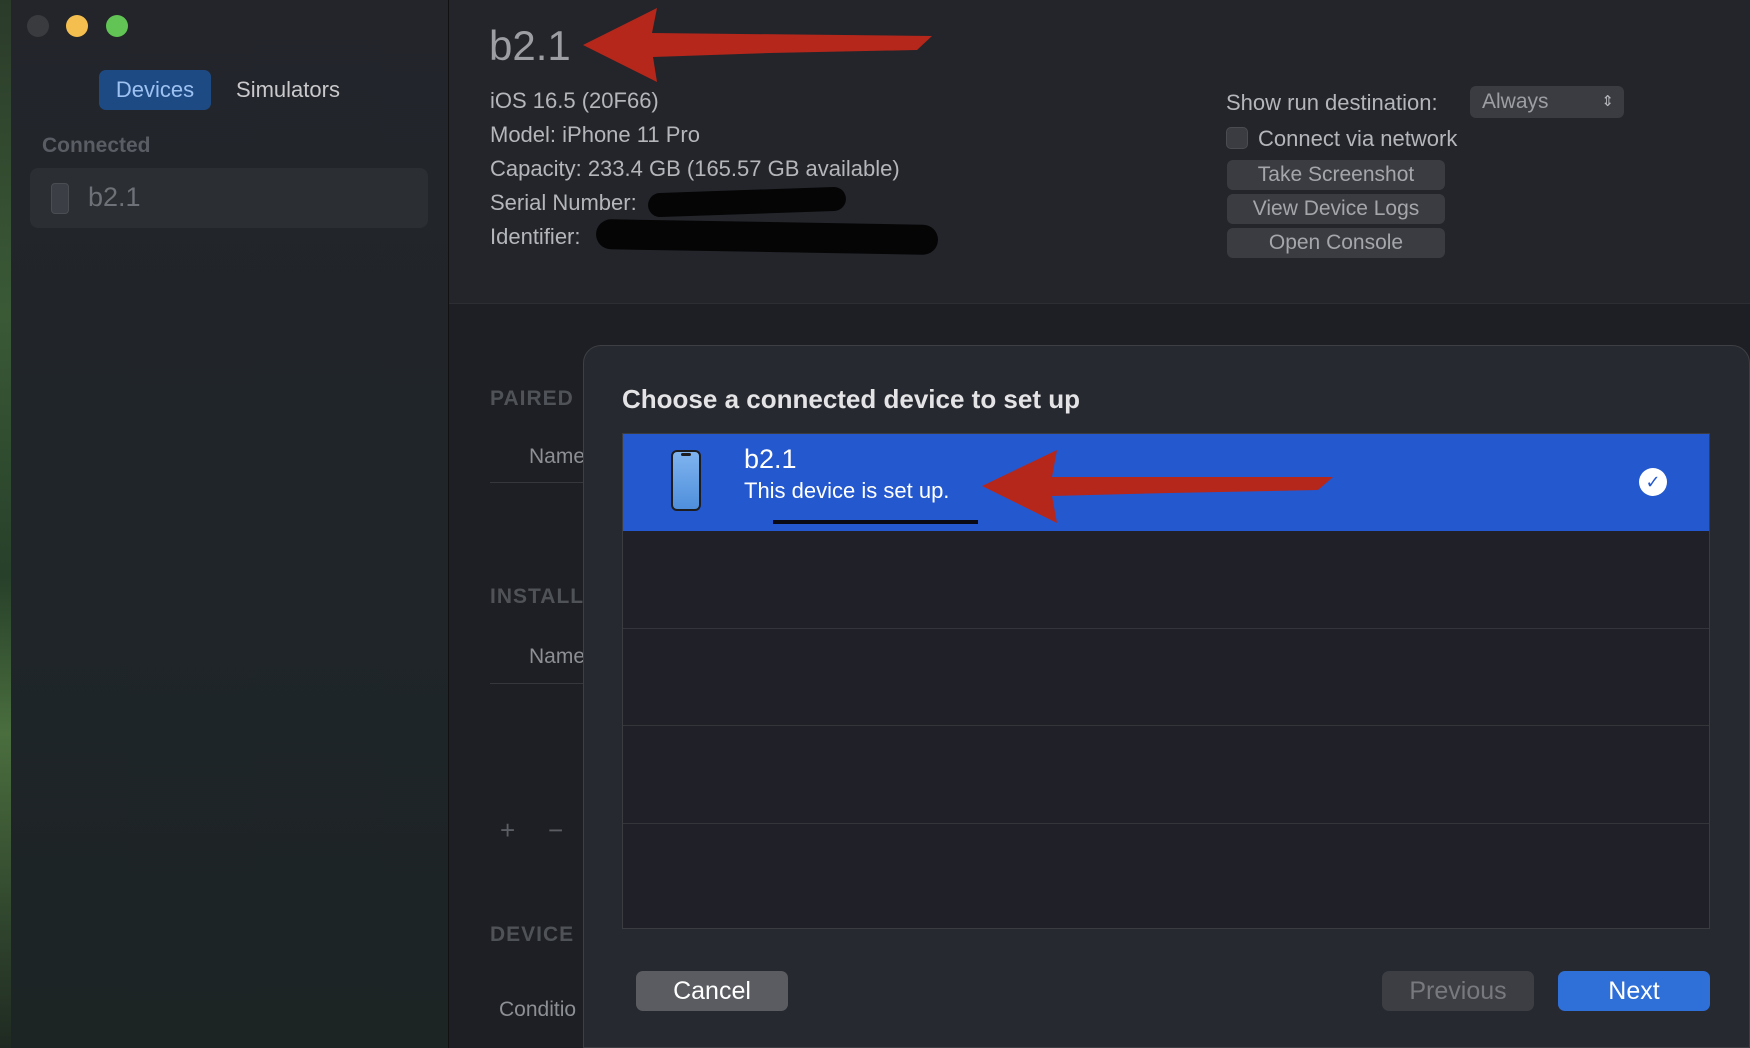 This screenshot has height=1048, width=1750. What do you see at coordinates (1653, 482) in the screenshot?
I see `checkmark-icon: ✓` at bounding box center [1653, 482].